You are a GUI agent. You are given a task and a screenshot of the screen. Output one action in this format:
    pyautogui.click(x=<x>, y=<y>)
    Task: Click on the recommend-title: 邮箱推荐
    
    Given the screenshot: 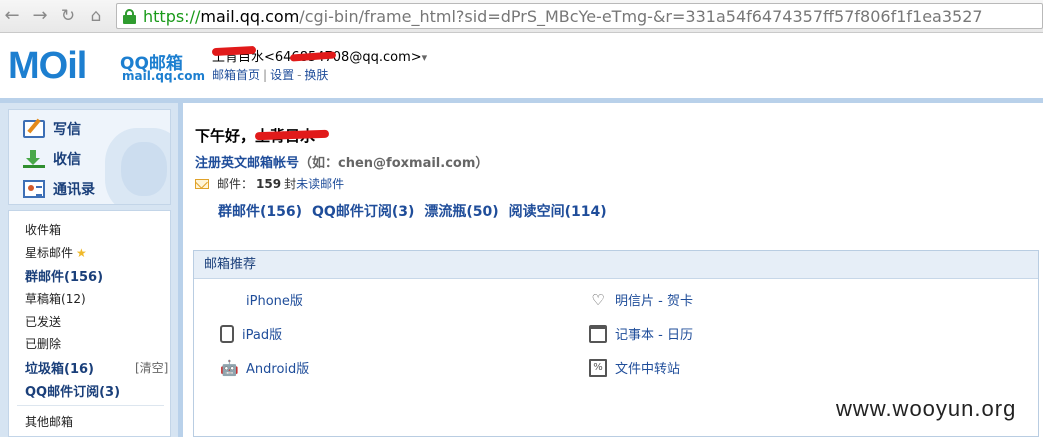 What is the action you would take?
    pyautogui.click(x=616, y=265)
    